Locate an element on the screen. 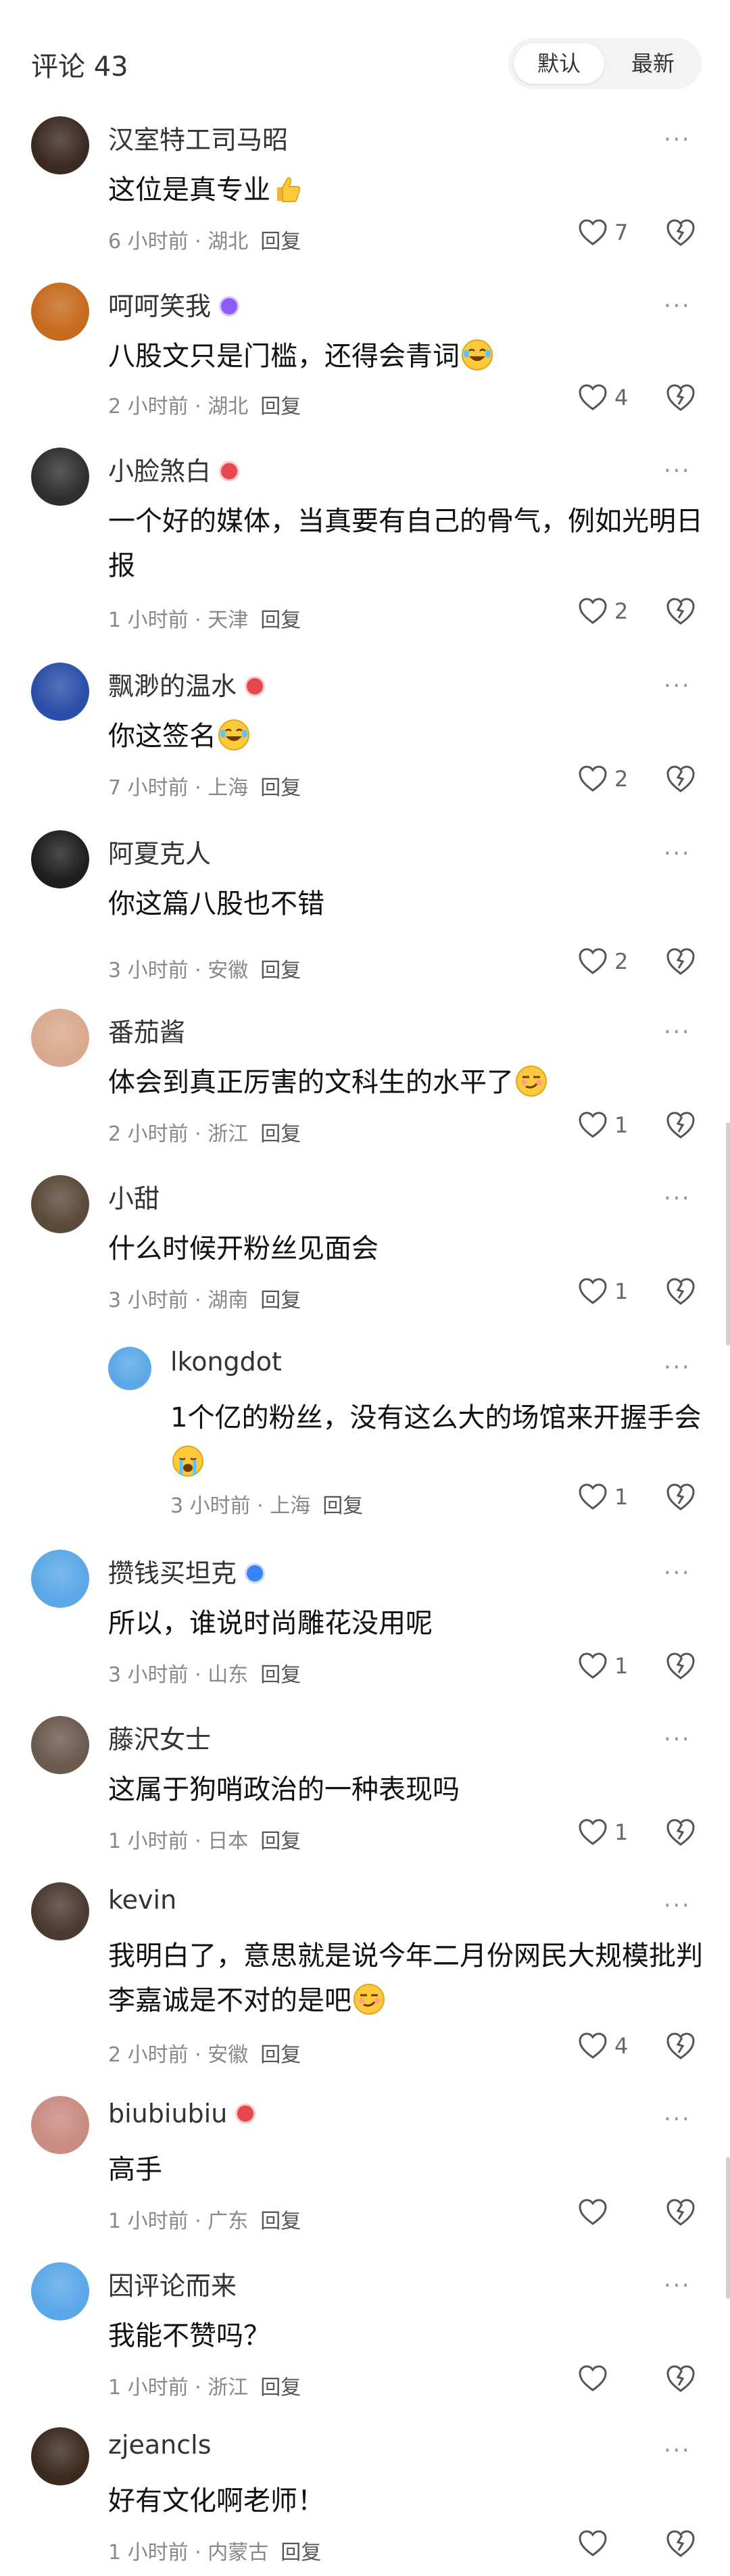 The image size is (730, 2576). comment-author-name: 飘渺的温水 is located at coordinates (187, 683).